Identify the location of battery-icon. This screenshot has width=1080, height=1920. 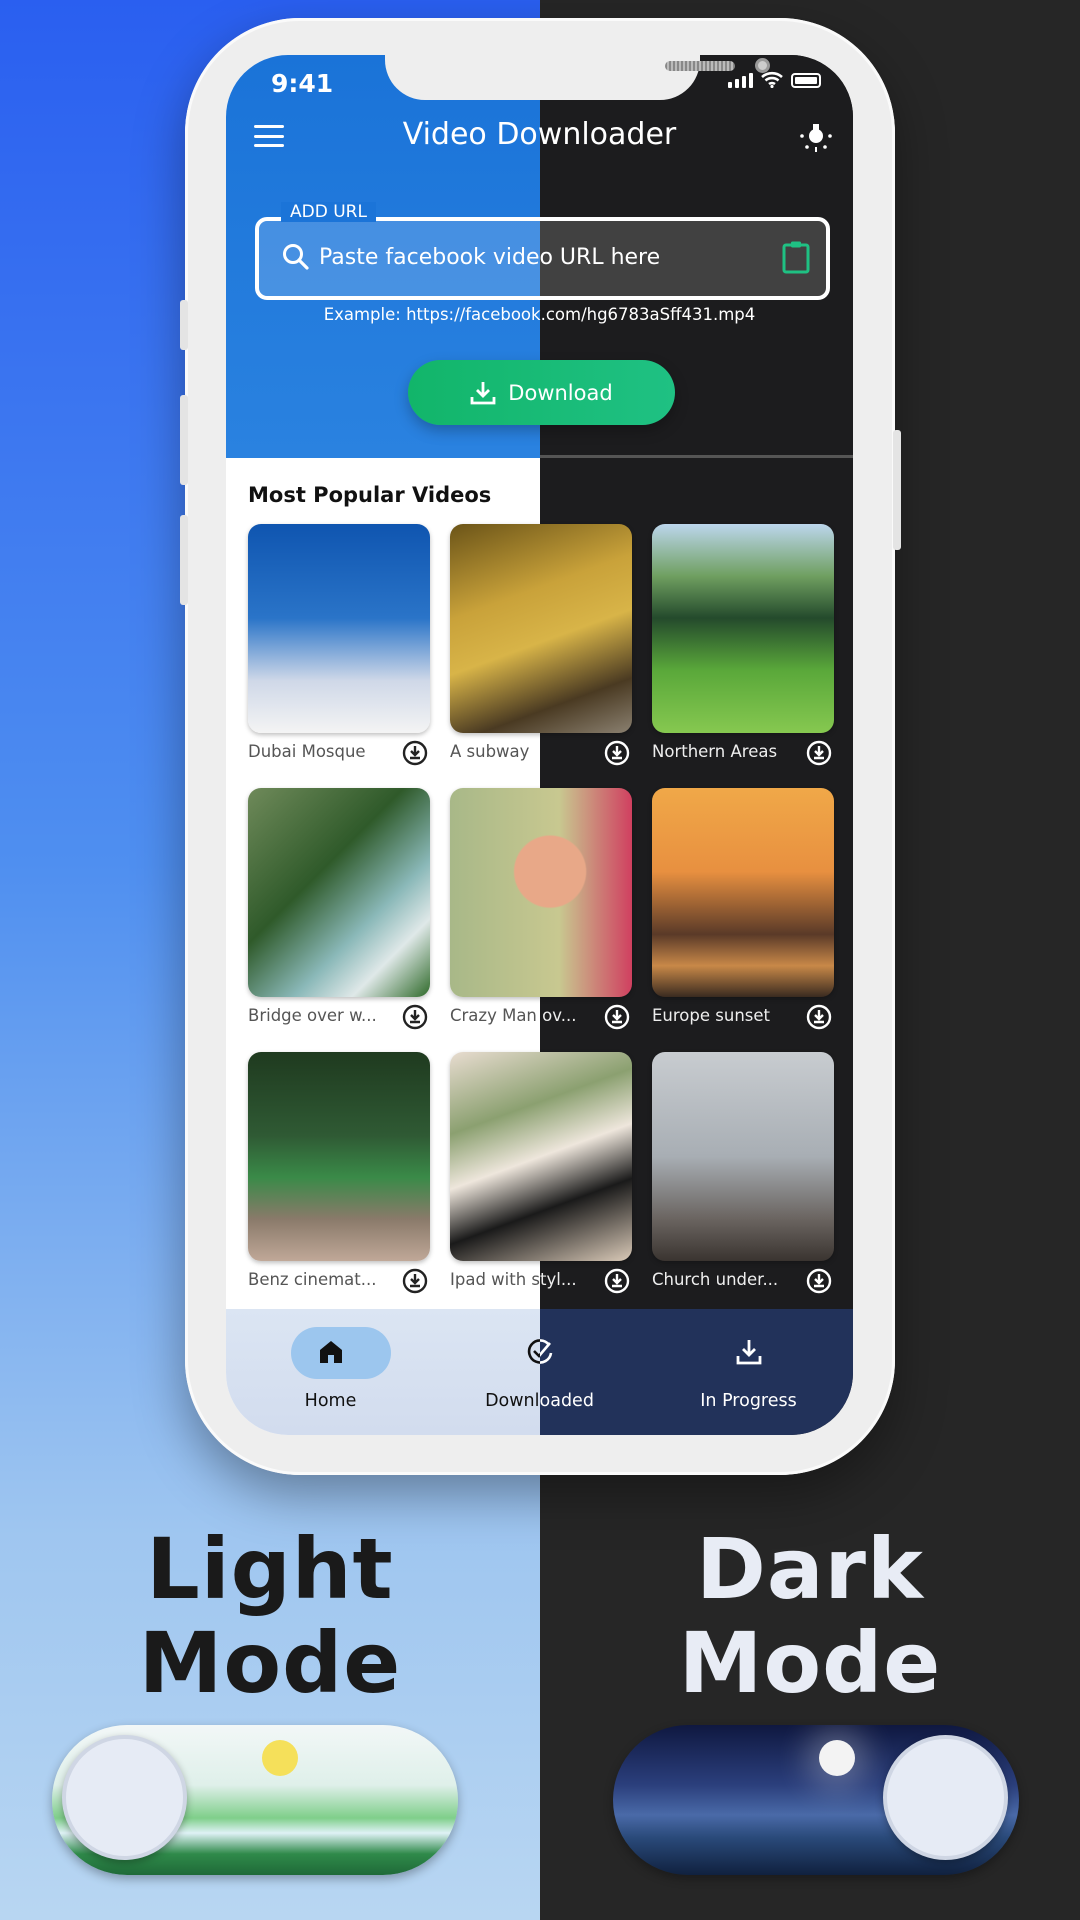
(806, 80).